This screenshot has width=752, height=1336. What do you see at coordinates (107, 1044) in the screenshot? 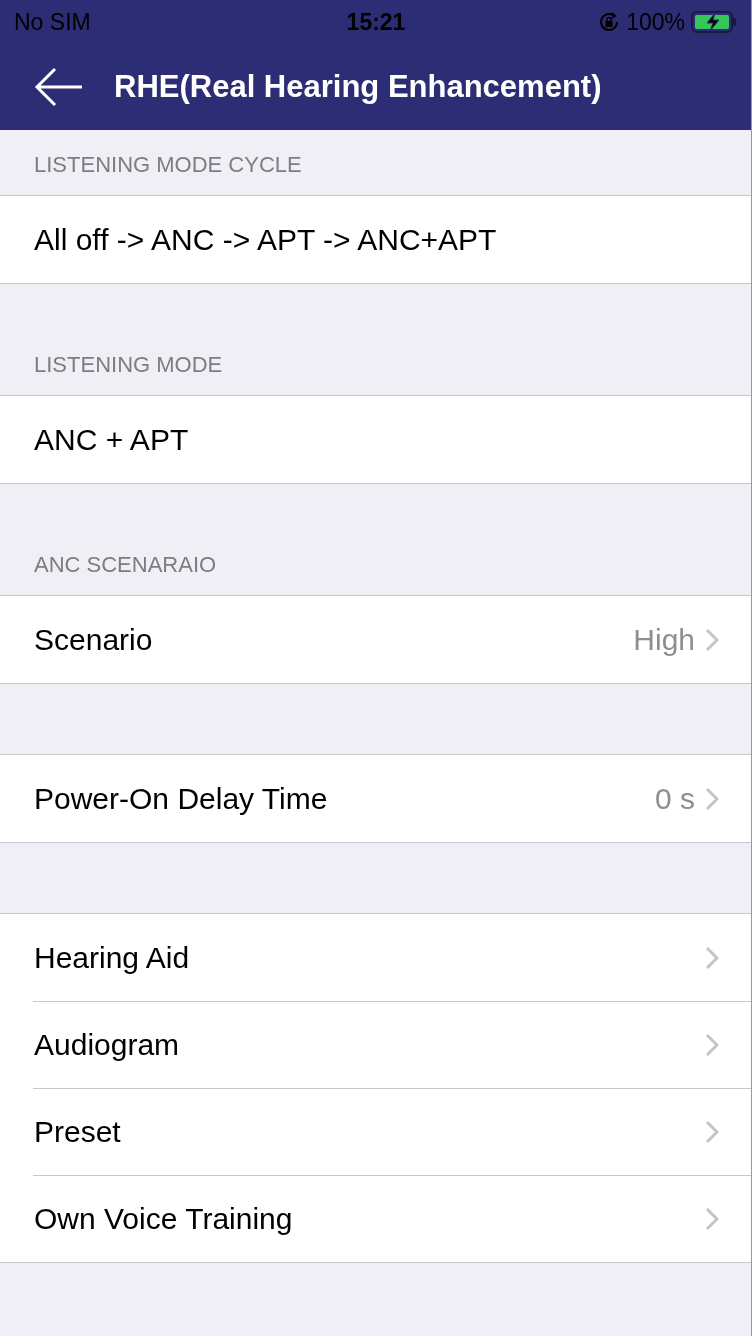
I see `row-label: Audiogram` at bounding box center [107, 1044].